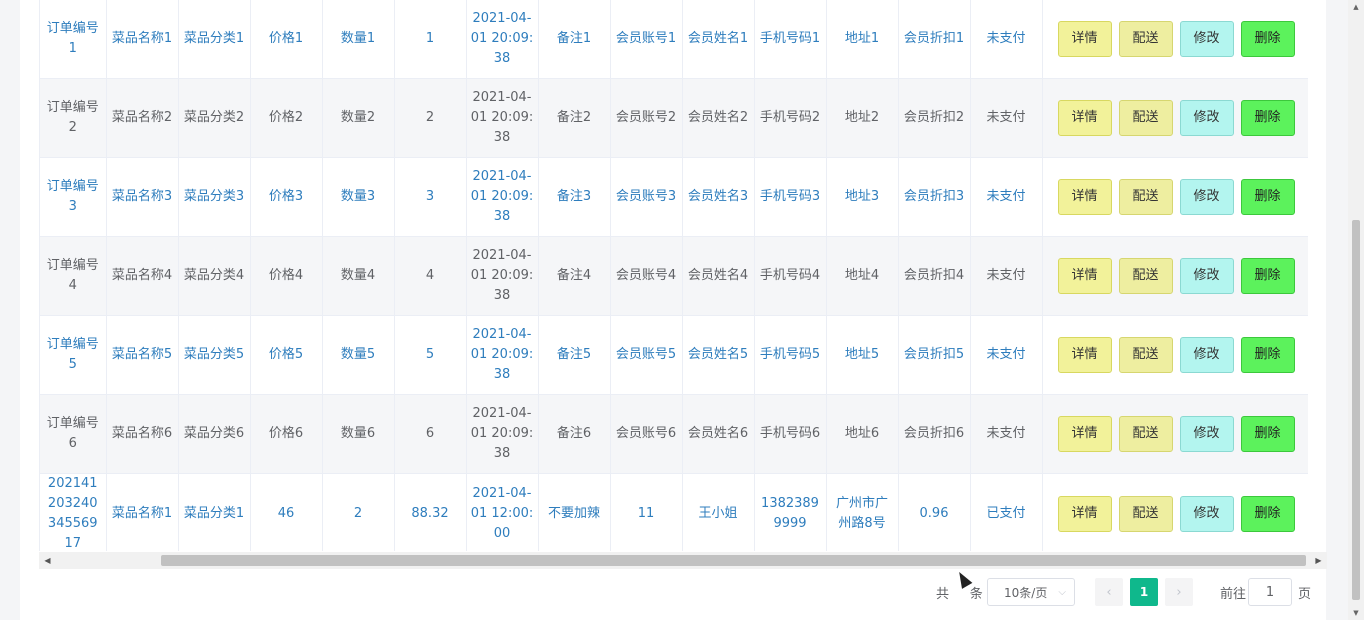 This screenshot has height=620, width=1364. What do you see at coordinates (574, 512) in the screenshot?
I see `cell-remark: 不要加辣` at bounding box center [574, 512].